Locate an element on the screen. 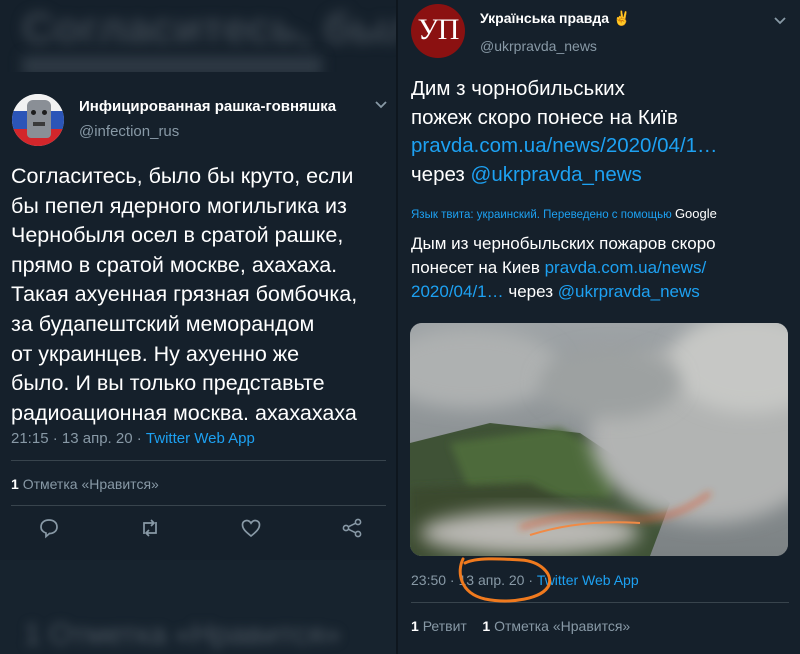 The image size is (800, 654). tweet-meta: 21:15 · 13 апр. 20 · Twitter Web App is located at coordinates (133, 438).